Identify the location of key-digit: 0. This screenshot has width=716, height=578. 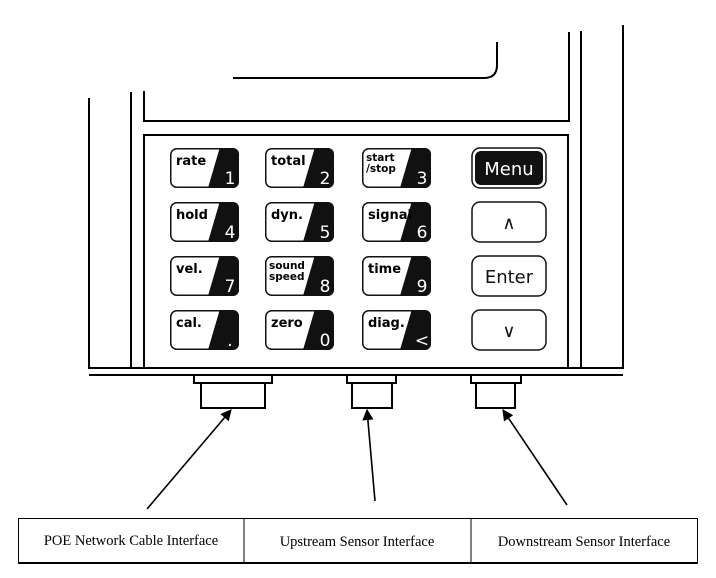
(325, 341).